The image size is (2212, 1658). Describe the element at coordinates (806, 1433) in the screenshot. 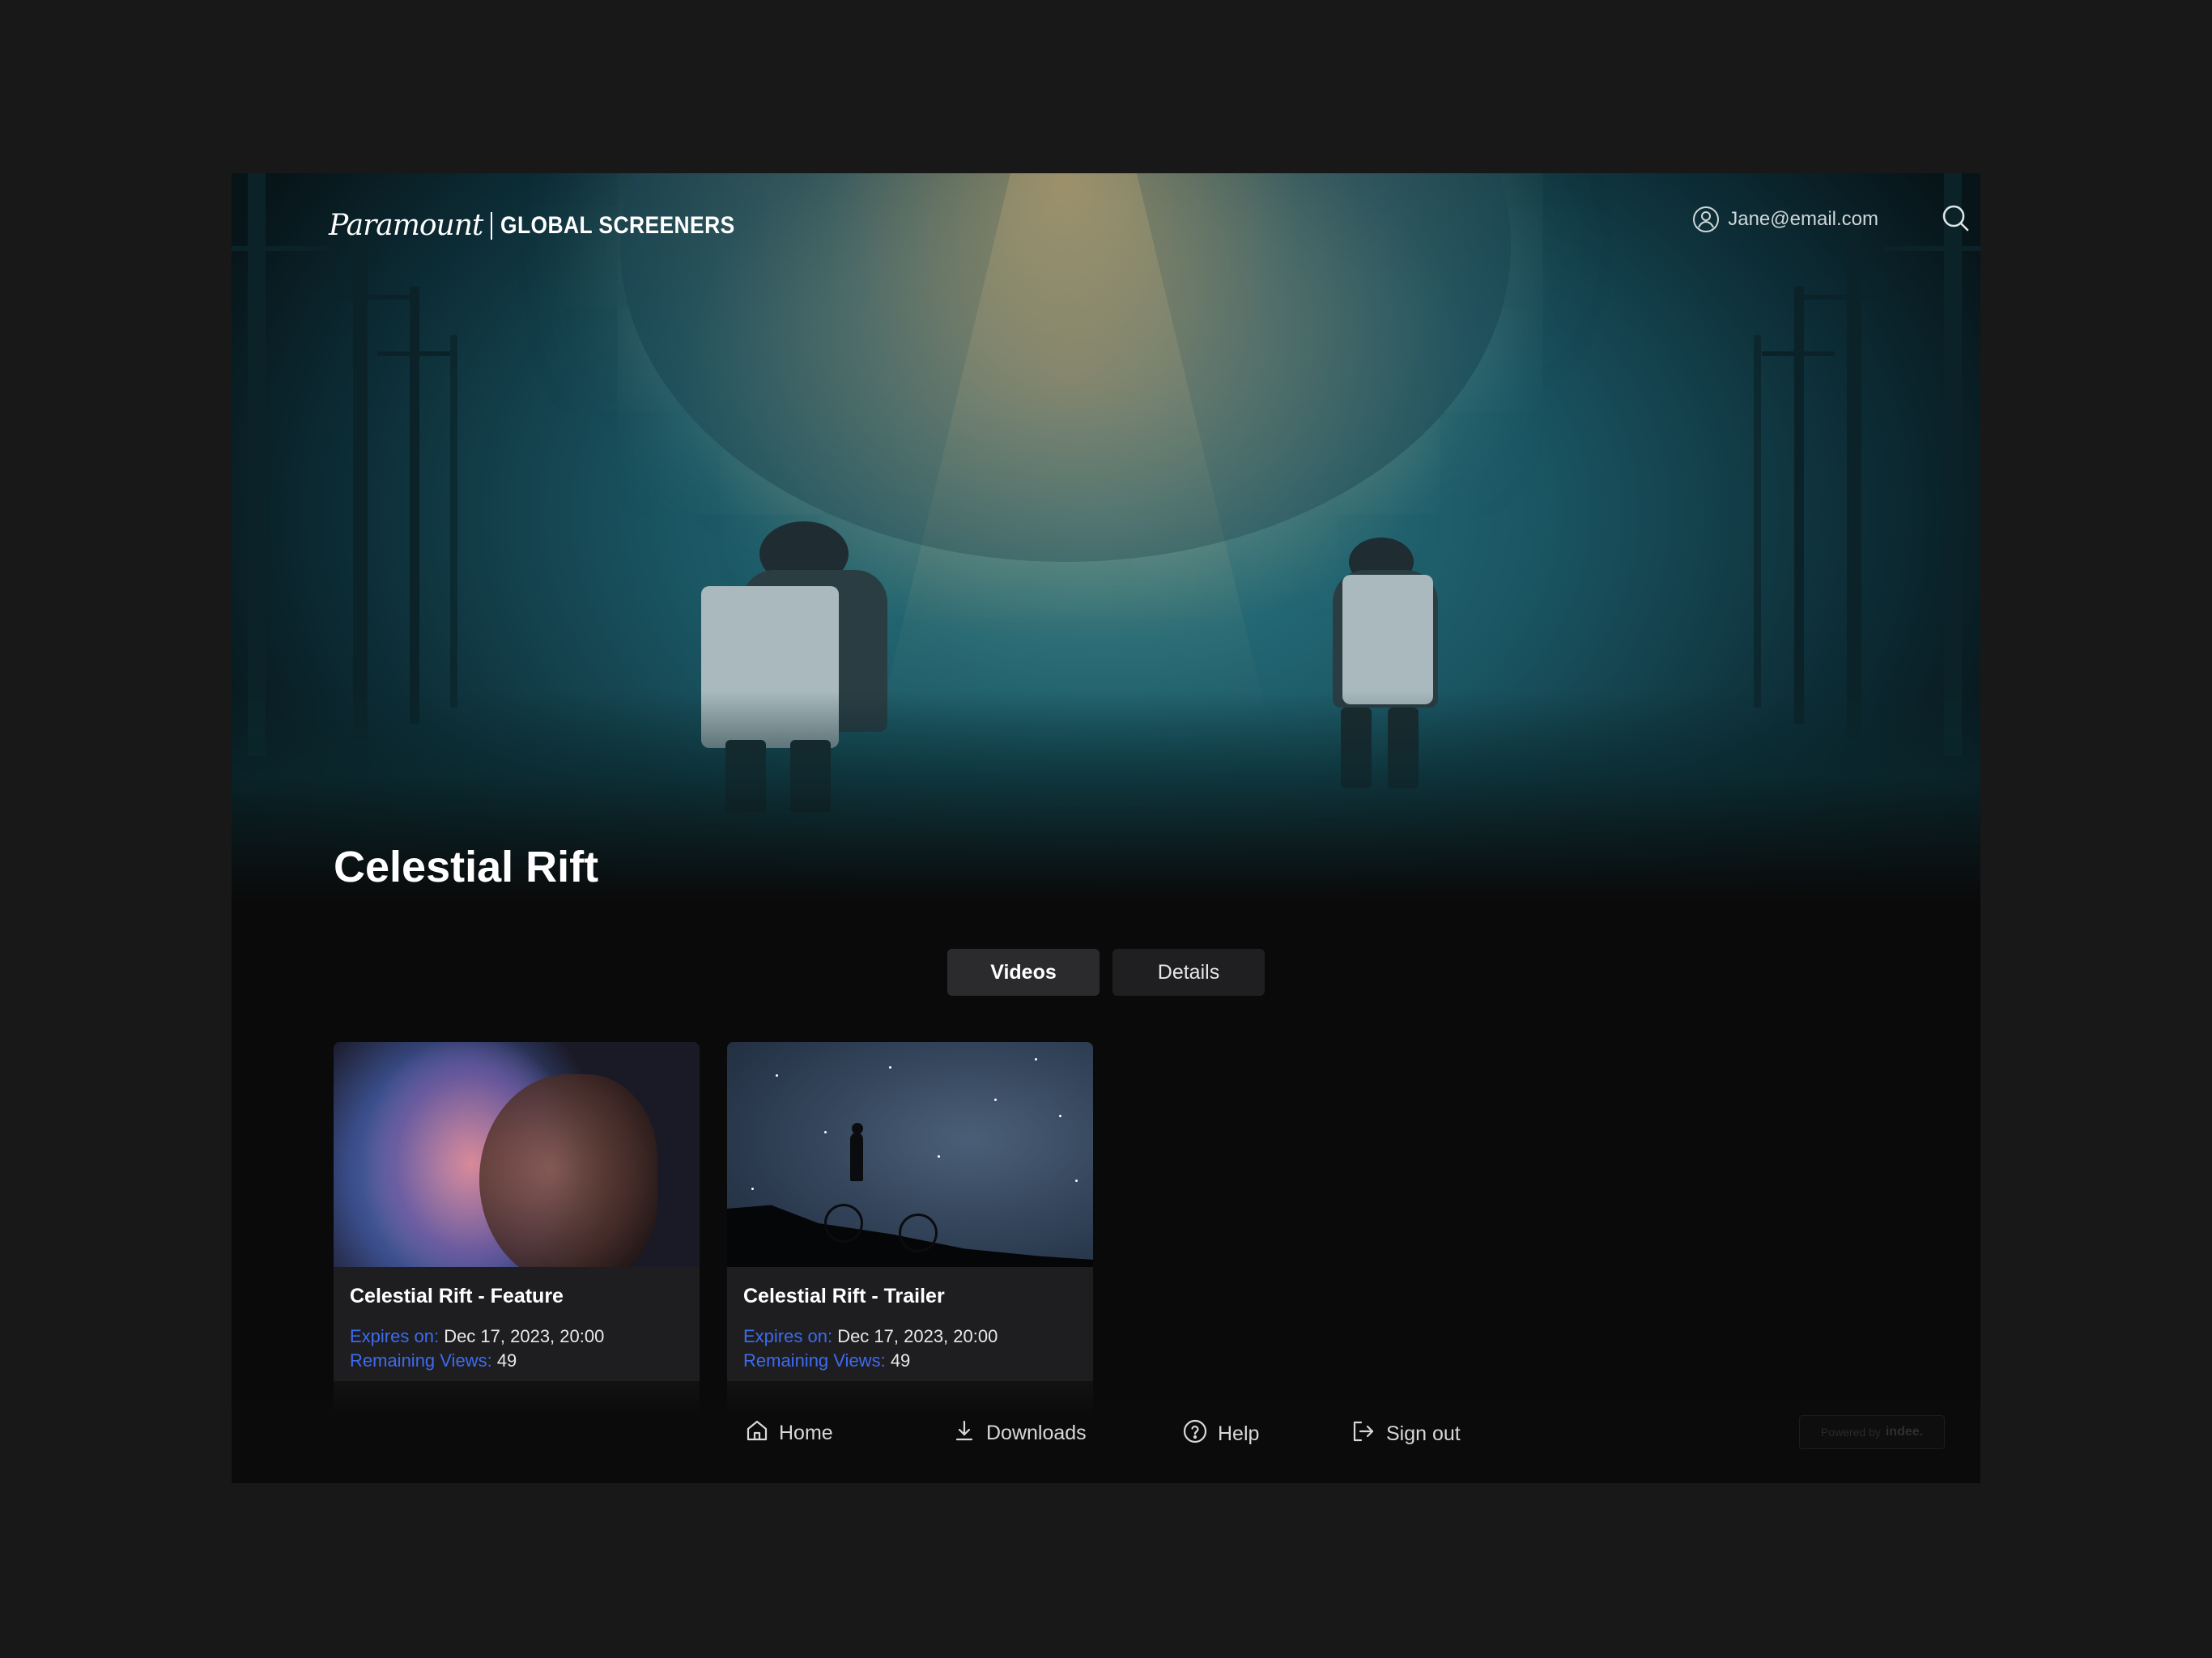

I see `nav-home-label: Home` at that location.